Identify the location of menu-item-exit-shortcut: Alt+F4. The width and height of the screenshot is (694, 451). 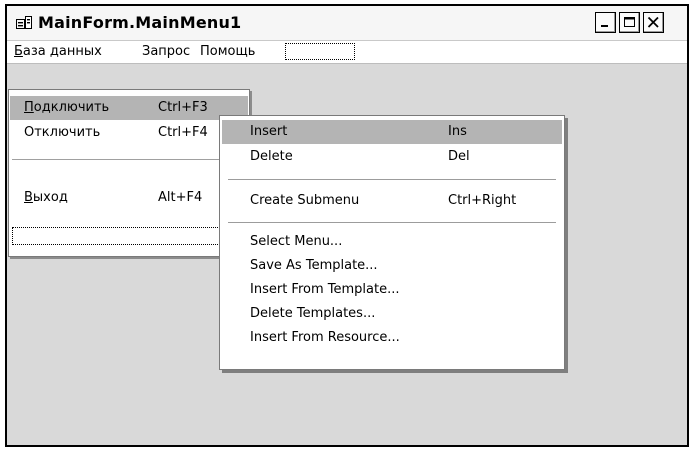
(180, 197).